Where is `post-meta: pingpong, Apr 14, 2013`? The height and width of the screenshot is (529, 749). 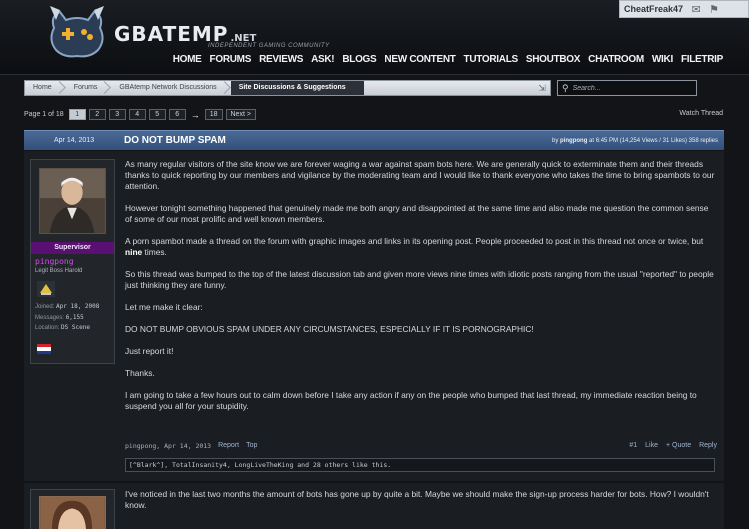
post-meta: pingpong, Apr 14, 2013 is located at coordinates (168, 447).